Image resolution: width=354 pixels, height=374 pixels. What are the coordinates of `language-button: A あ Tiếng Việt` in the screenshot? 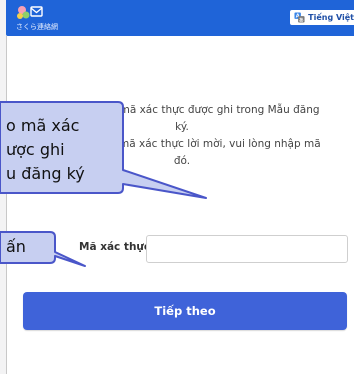 It's located at (322, 17).